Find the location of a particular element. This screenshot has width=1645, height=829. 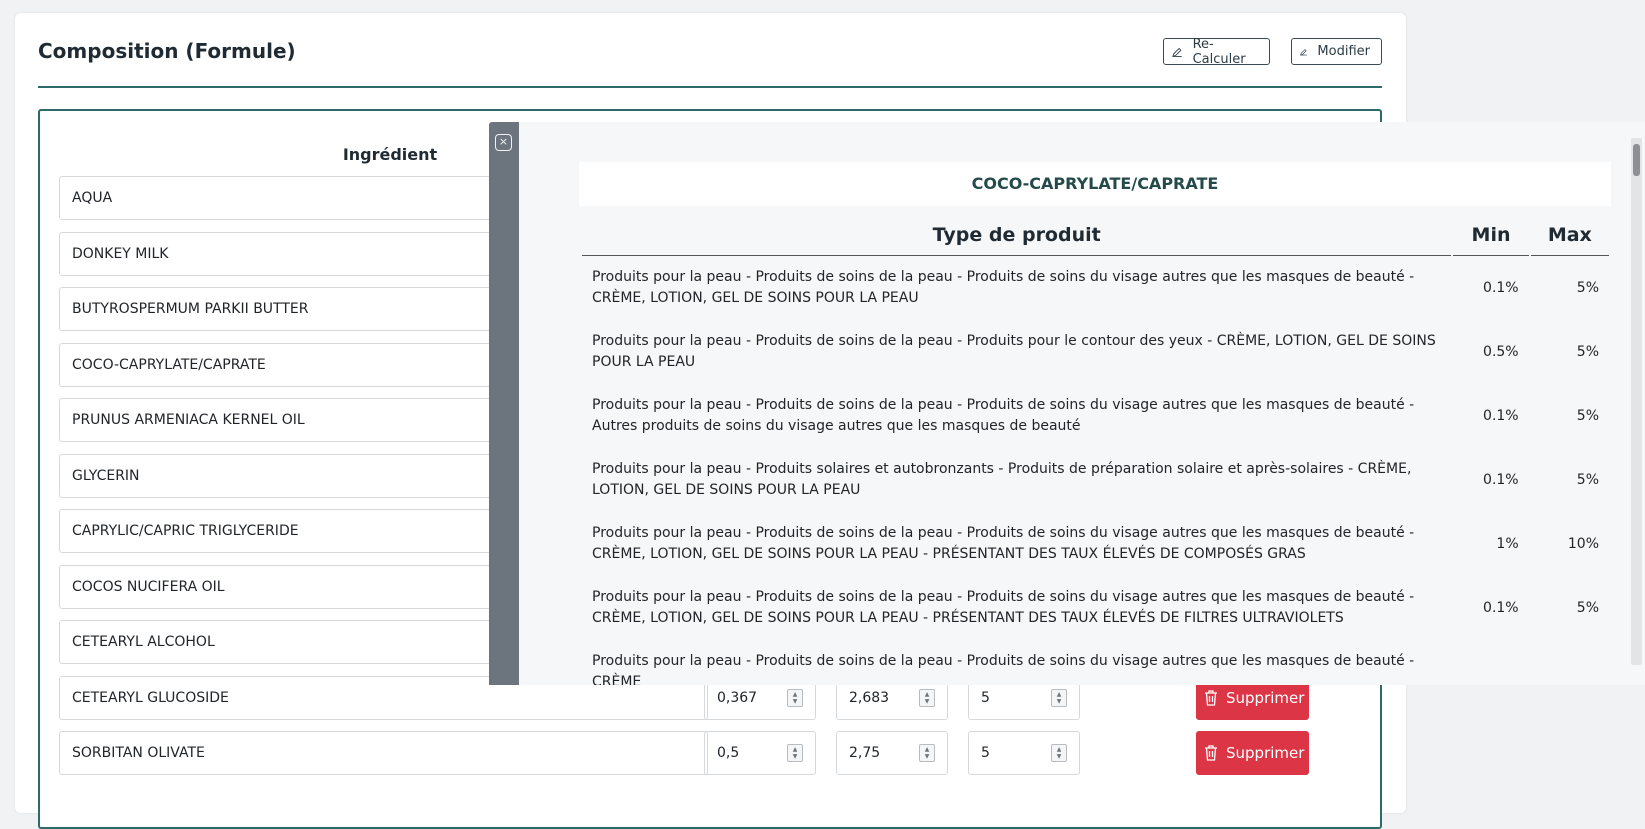

modal-side-bar: × is located at coordinates (504, 403).